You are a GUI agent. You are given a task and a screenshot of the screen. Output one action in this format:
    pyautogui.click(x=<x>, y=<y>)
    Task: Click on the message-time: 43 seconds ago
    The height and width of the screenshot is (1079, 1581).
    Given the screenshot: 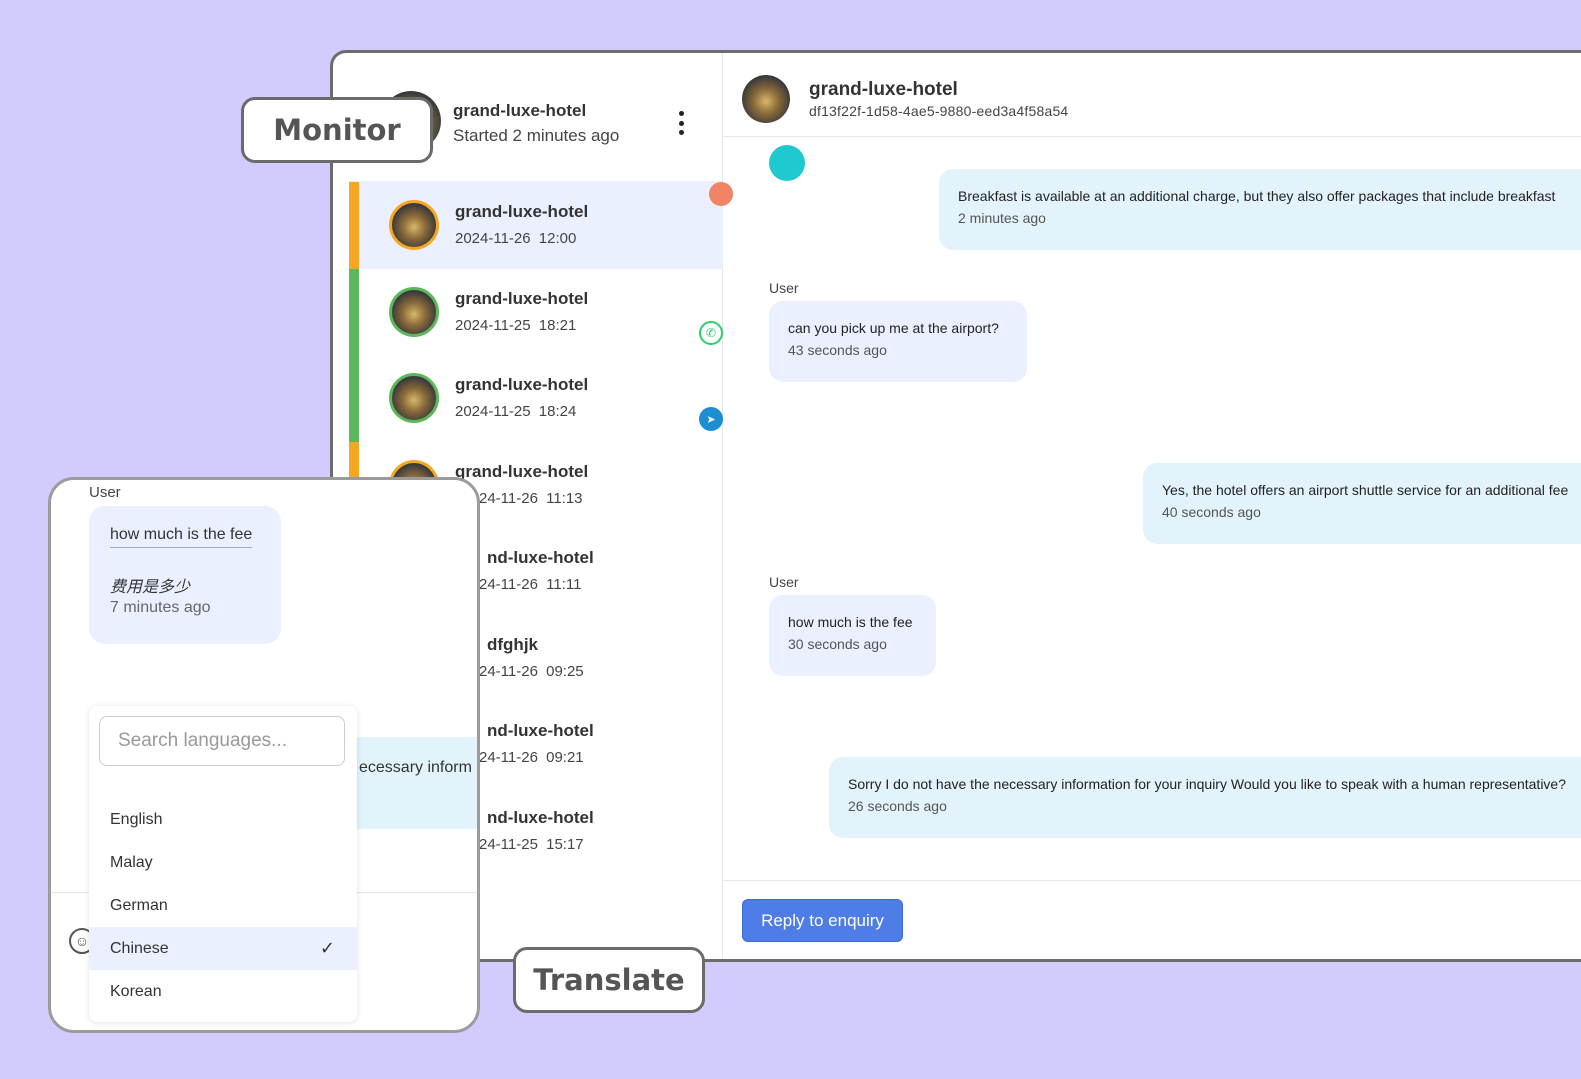 What is the action you would take?
    pyautogui.click(x=837, y=350)
    